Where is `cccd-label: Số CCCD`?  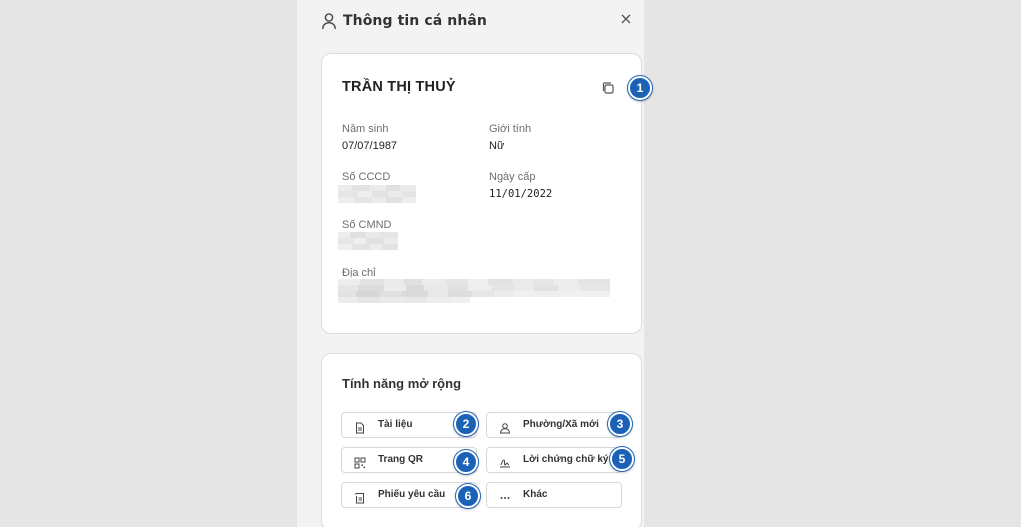
cccd-label: Số CCCD is located at coordinates (366, 177).